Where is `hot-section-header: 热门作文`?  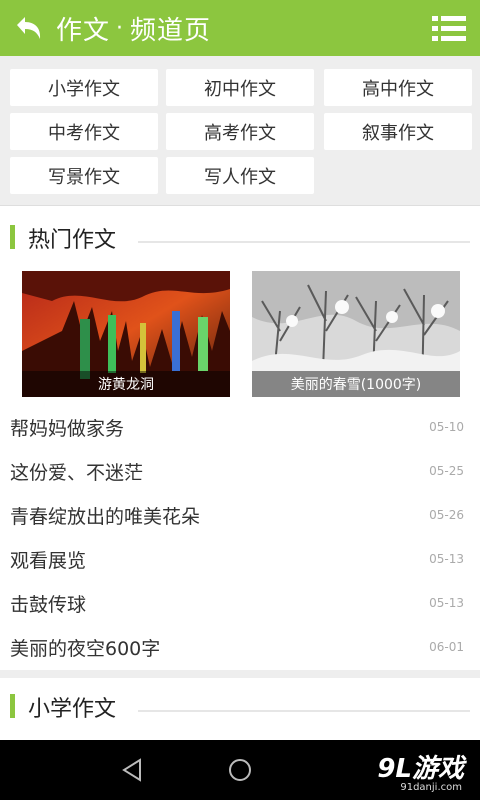
hot-section-header: 热门作文 is located at coordinates (240, 237).